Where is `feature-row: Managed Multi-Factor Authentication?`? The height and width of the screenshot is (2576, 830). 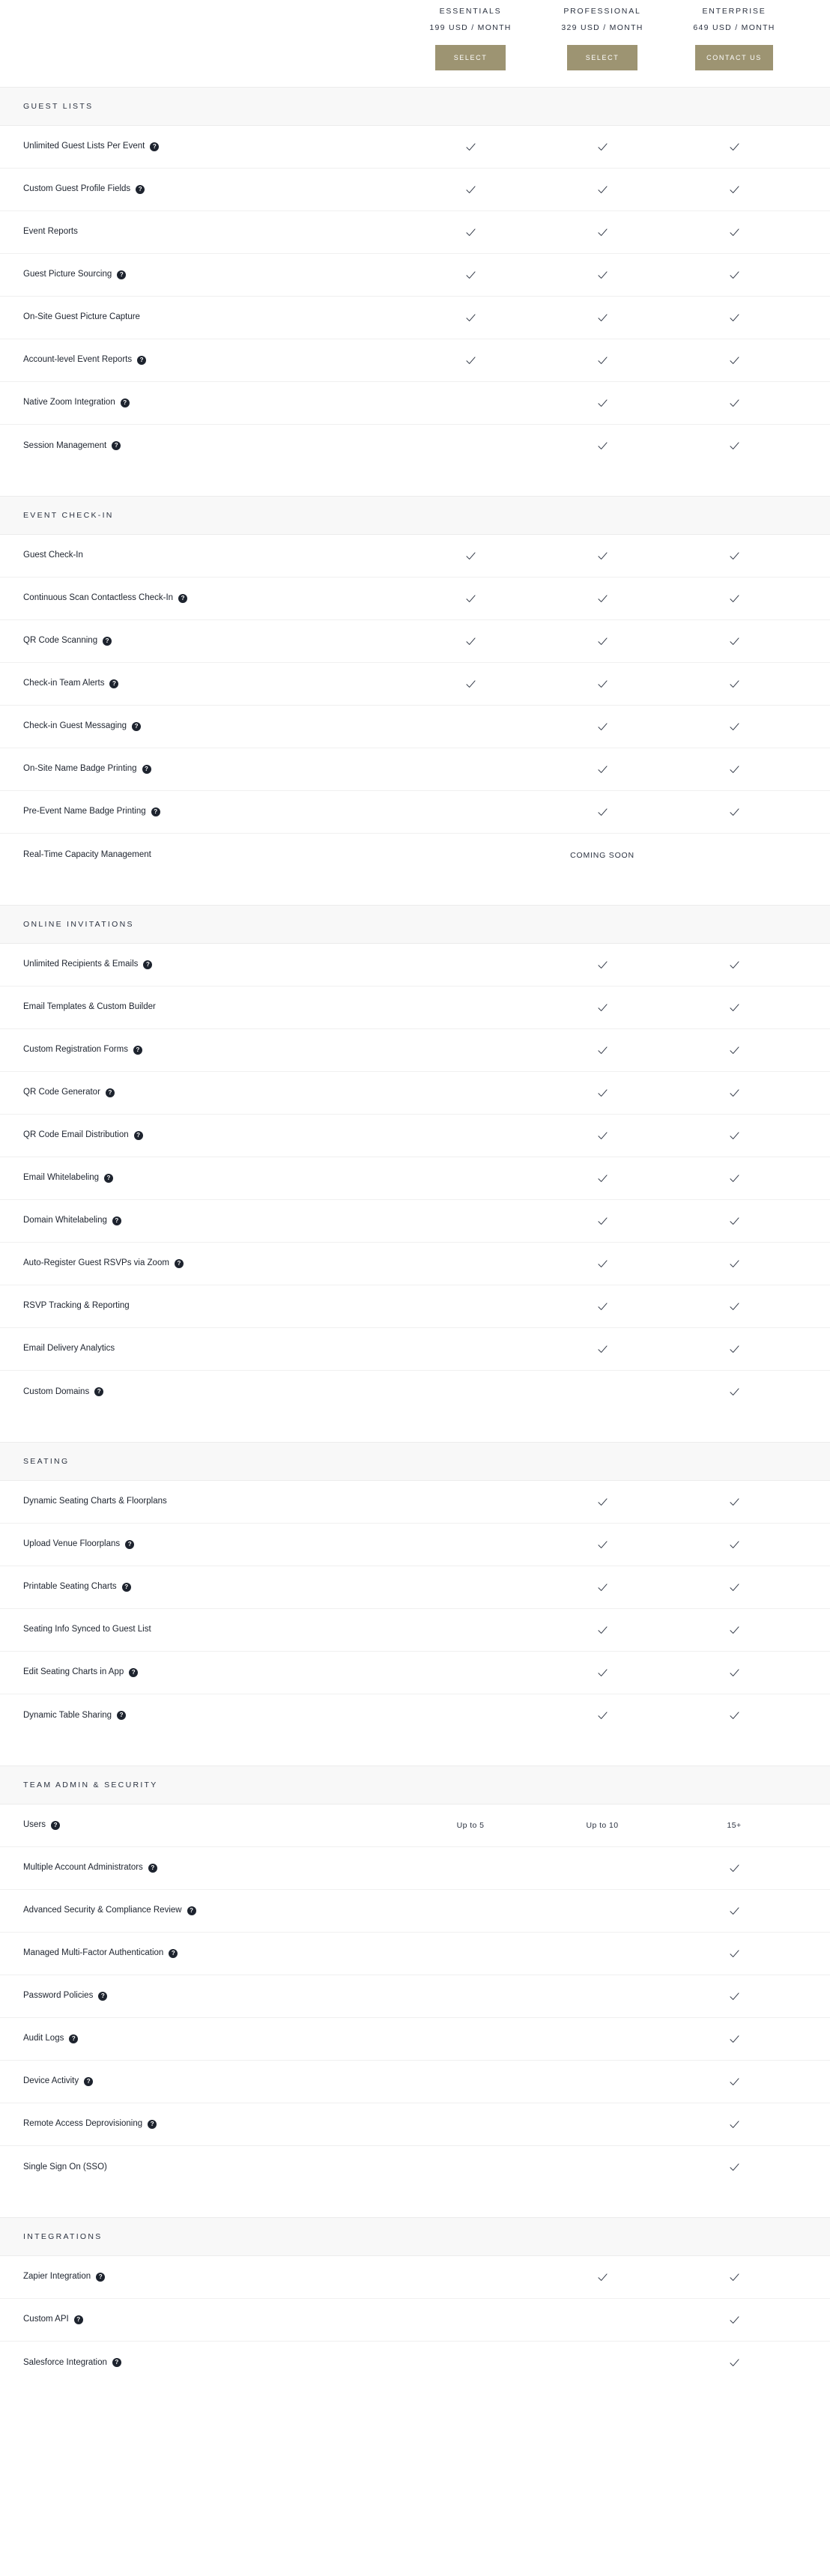 feature-row: Managed Multi-Factor Authentication? is located at coordinates (415, 1954).